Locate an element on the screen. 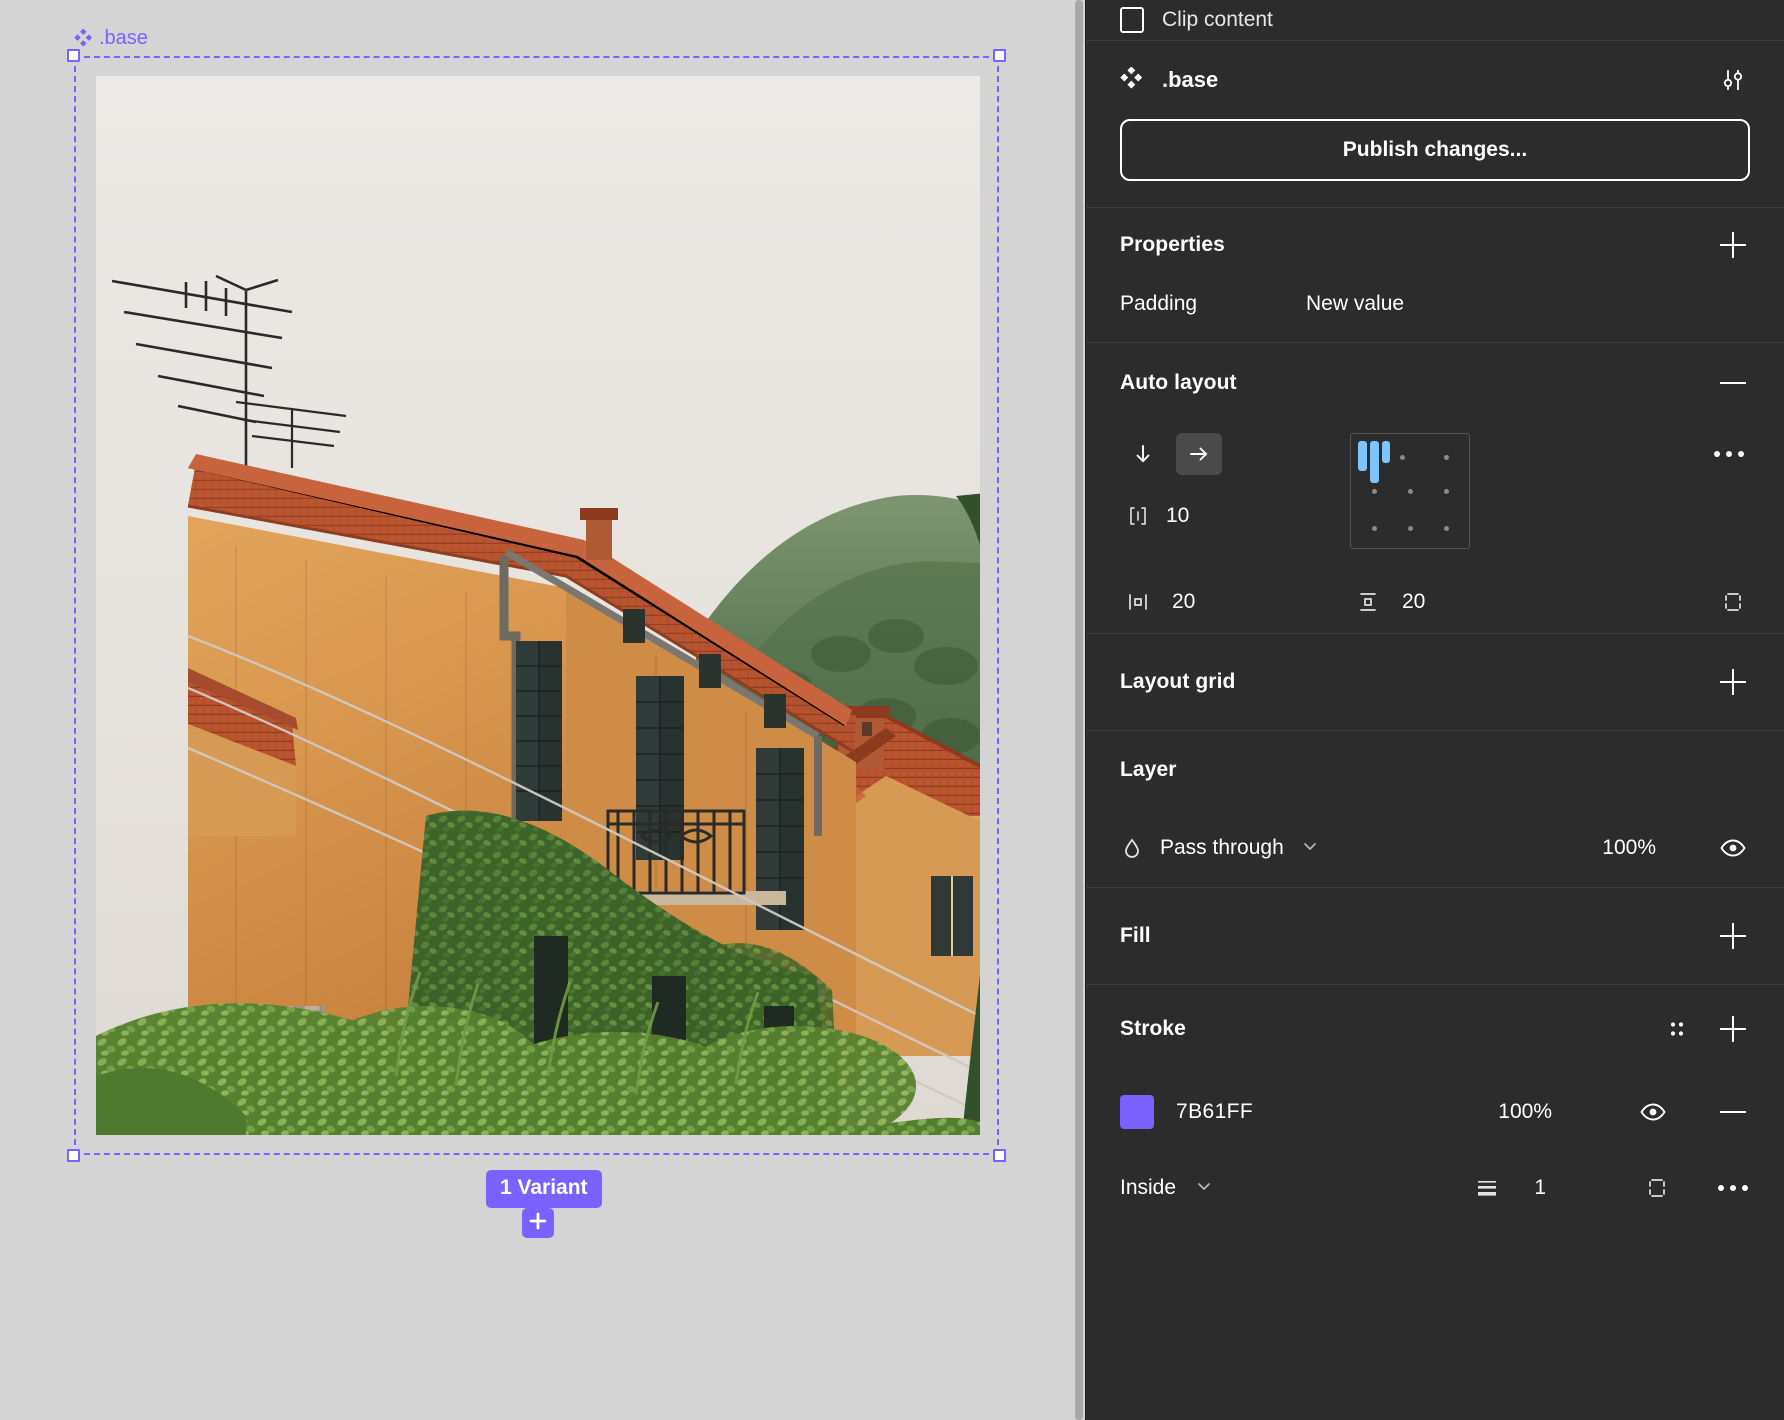 The image size is (1784, 1420). clip-content-checkbox is located at coordinates (1132, 20).